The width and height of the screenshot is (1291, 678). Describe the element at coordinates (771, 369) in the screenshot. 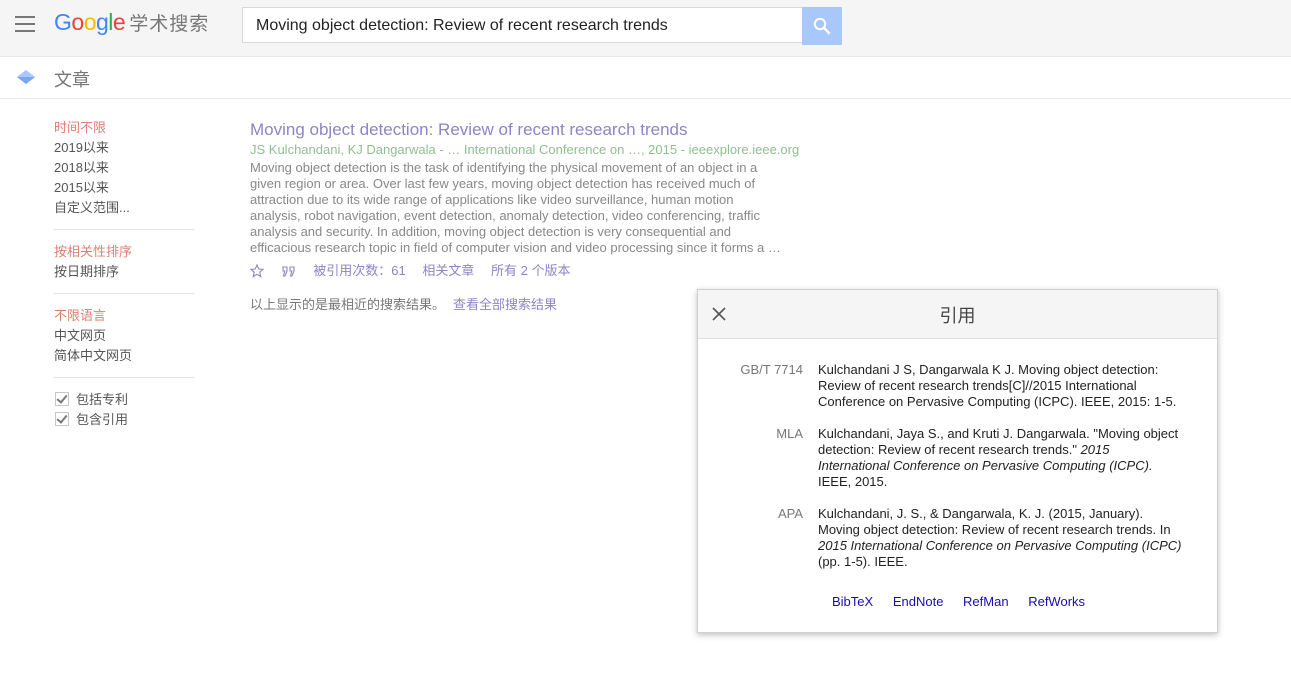

I see `citation-format-label: GB/T 7714` at that location.